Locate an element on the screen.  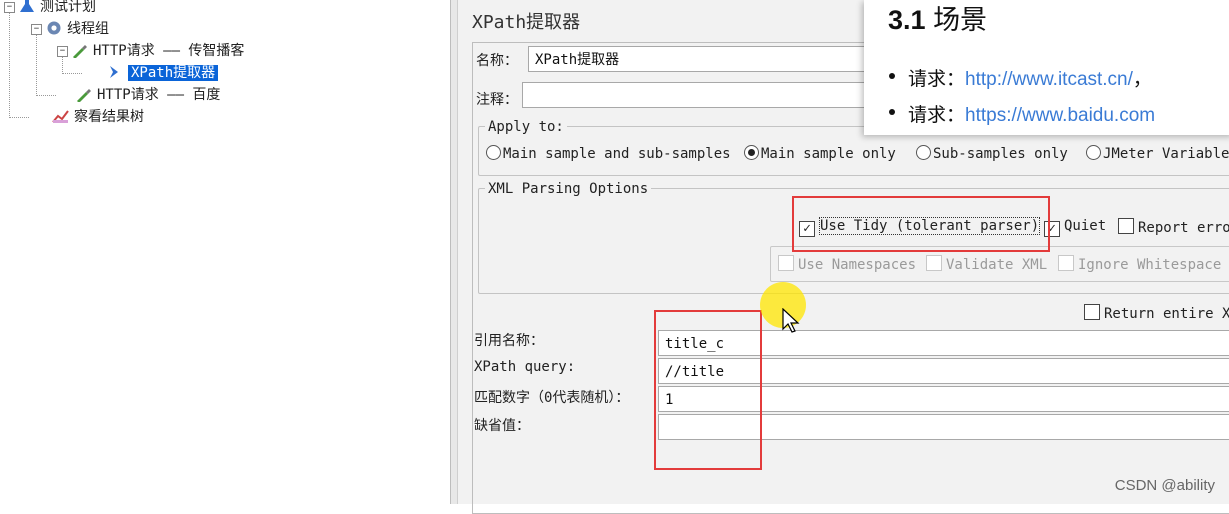
slide-heading: 3.1 场景 is located at coordinates (938, 20).